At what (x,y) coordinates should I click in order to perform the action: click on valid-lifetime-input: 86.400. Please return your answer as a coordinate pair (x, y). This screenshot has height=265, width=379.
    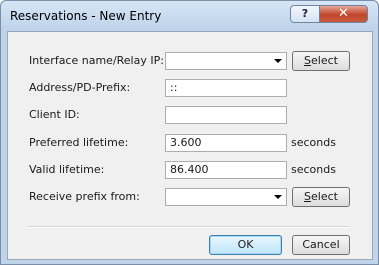
    Looking at the image, I should click on (226, 170).